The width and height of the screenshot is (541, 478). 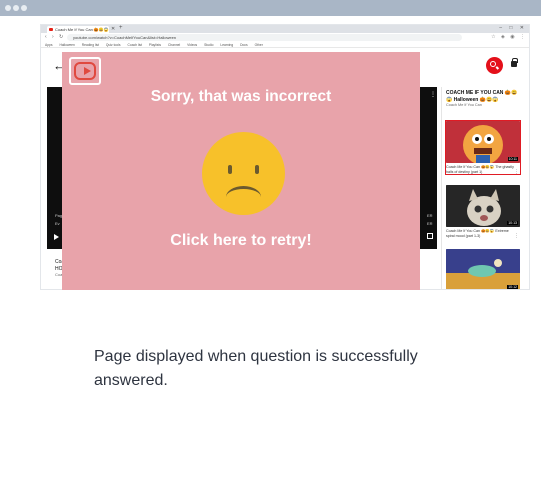 What do you see at coordinates (464, 105) in the screenshot?
I see `playlist-channel: Coach Me If You Can` at bounding box center [464, 105].